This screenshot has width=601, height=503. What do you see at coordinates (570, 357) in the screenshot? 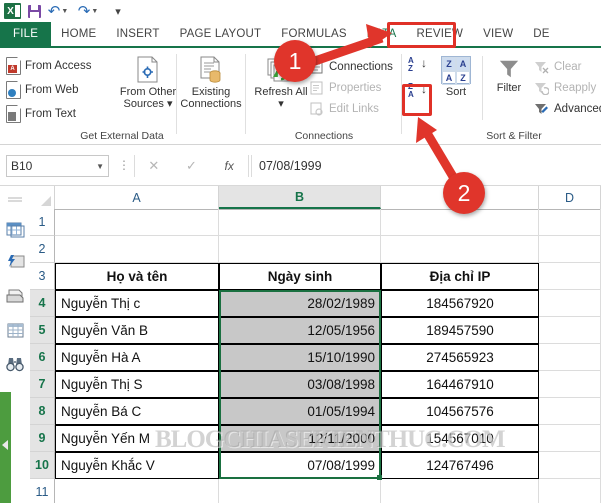
I see `cell-D6` at bounding box center [570, 357].